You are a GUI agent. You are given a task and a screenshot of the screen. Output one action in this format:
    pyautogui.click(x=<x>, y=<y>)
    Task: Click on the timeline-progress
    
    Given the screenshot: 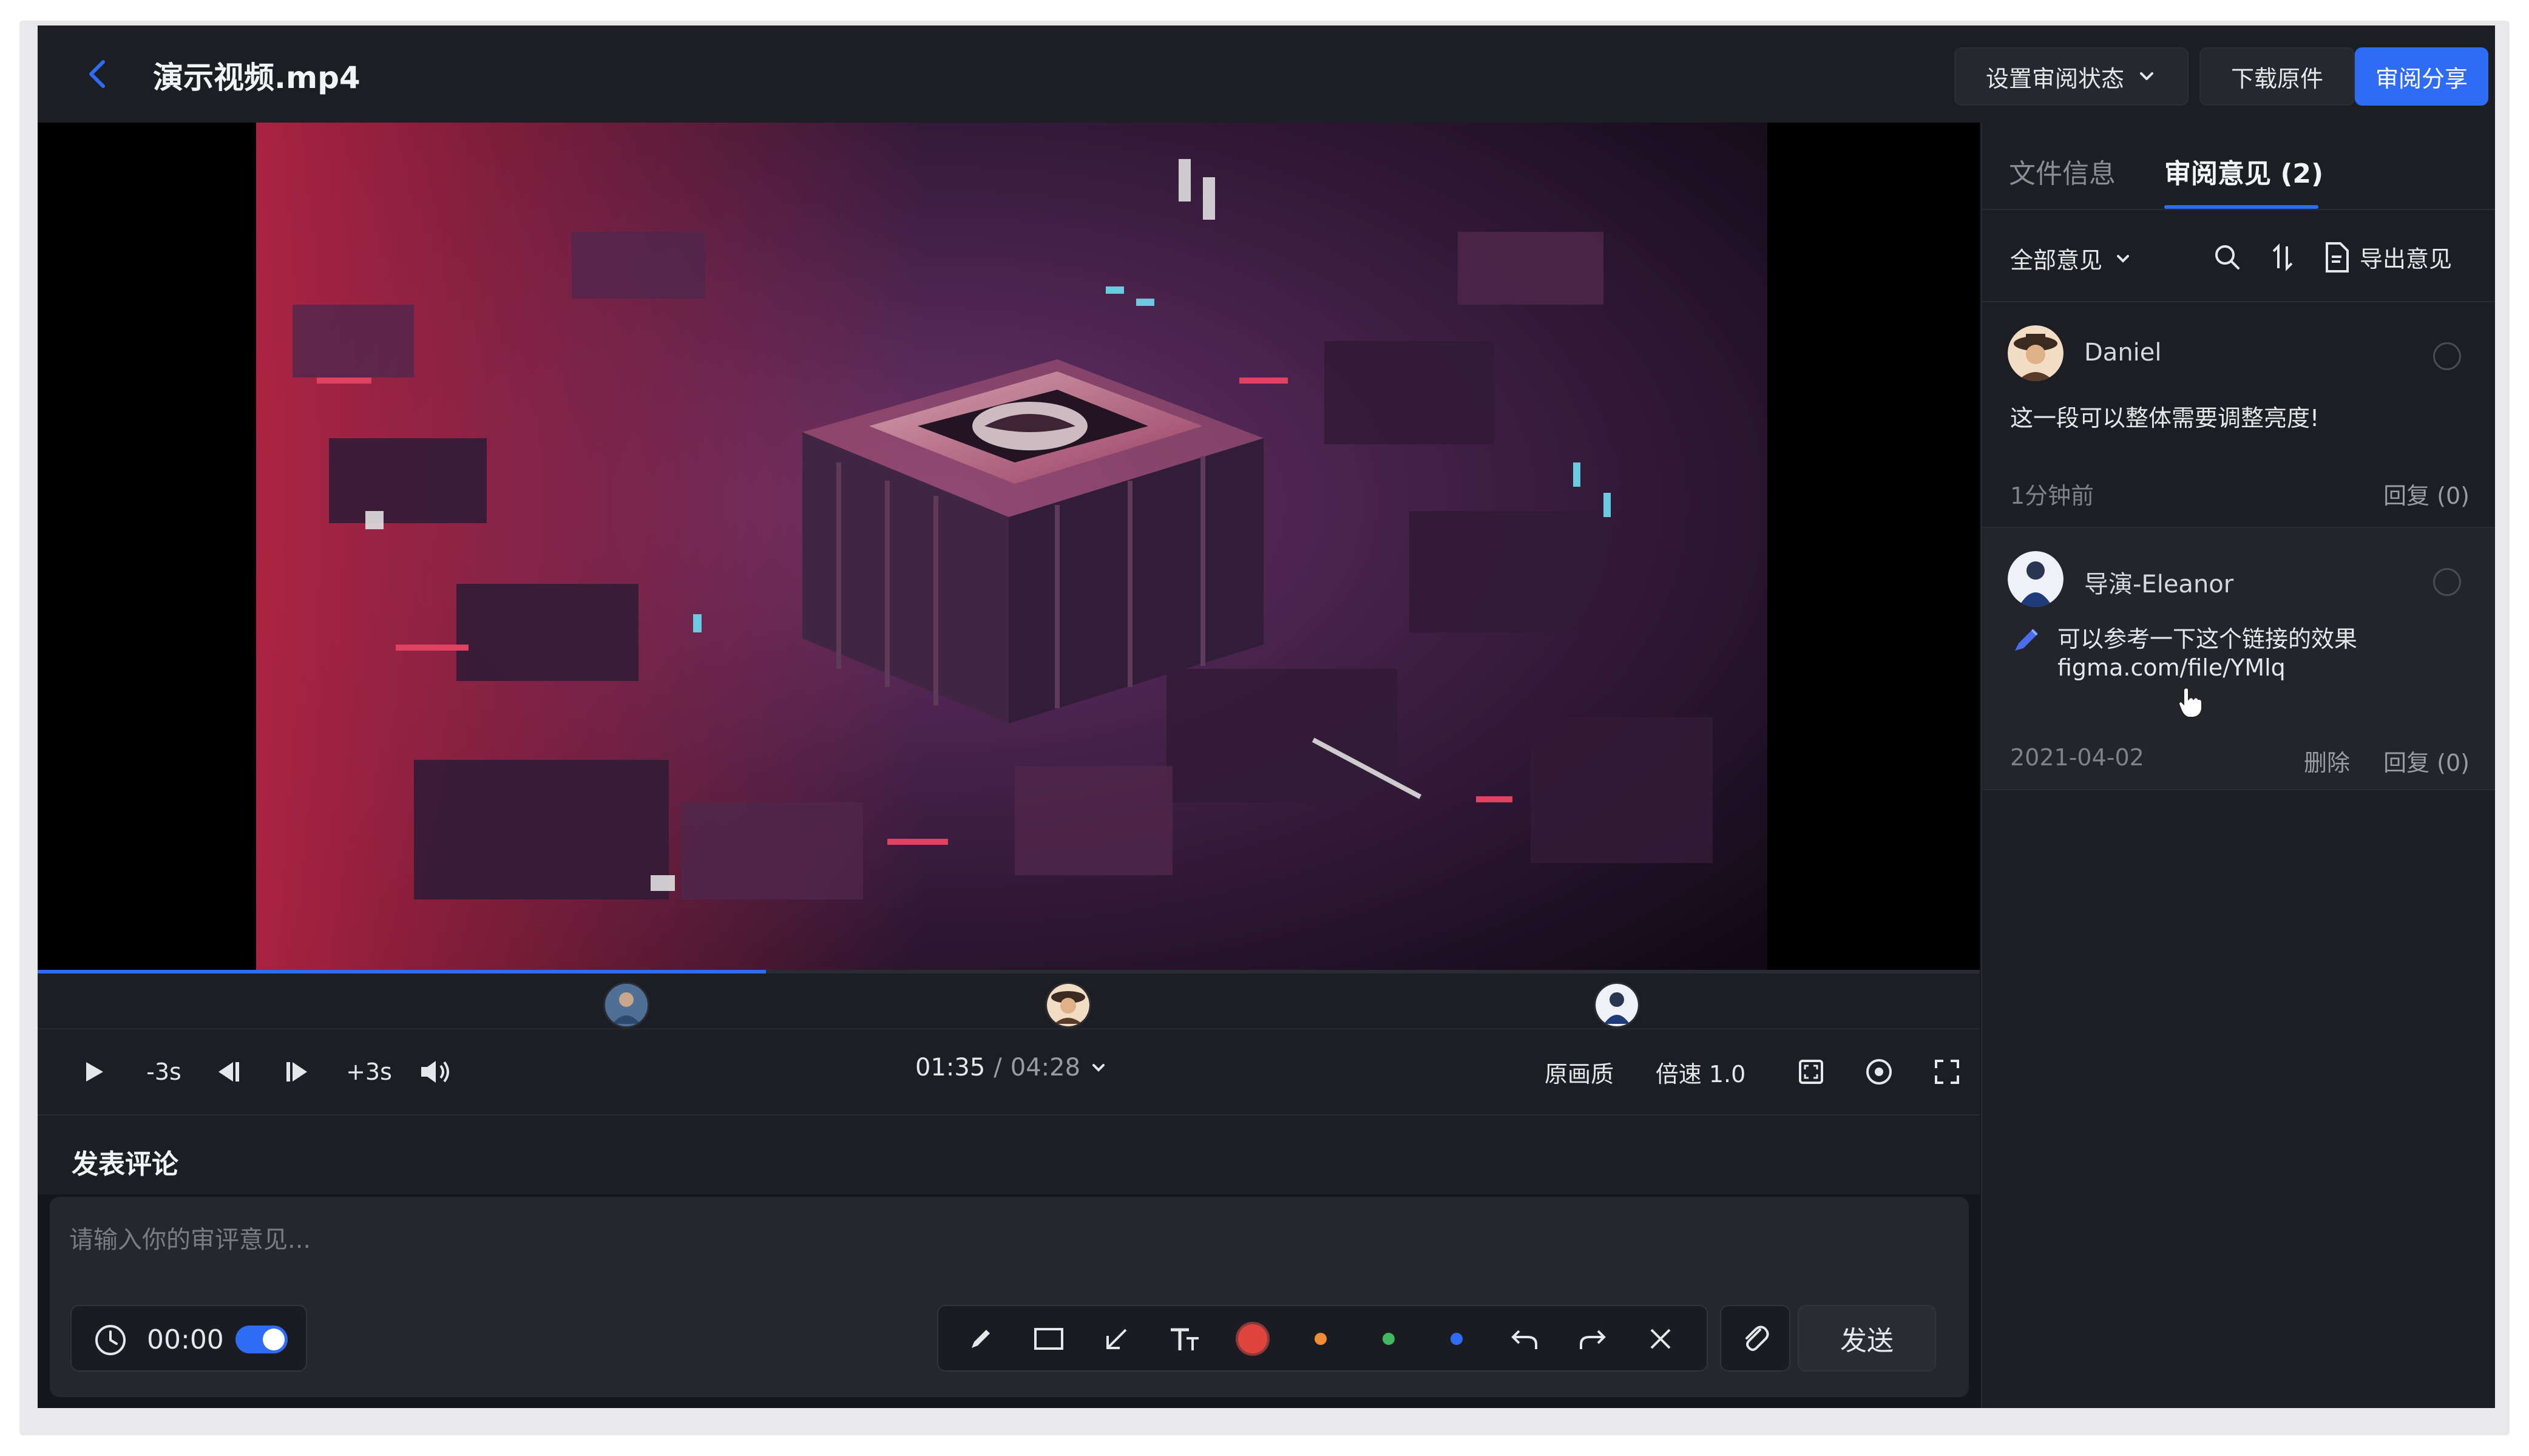 What is the action you would take?
    pyautogui.click(x=402, y=971)
    